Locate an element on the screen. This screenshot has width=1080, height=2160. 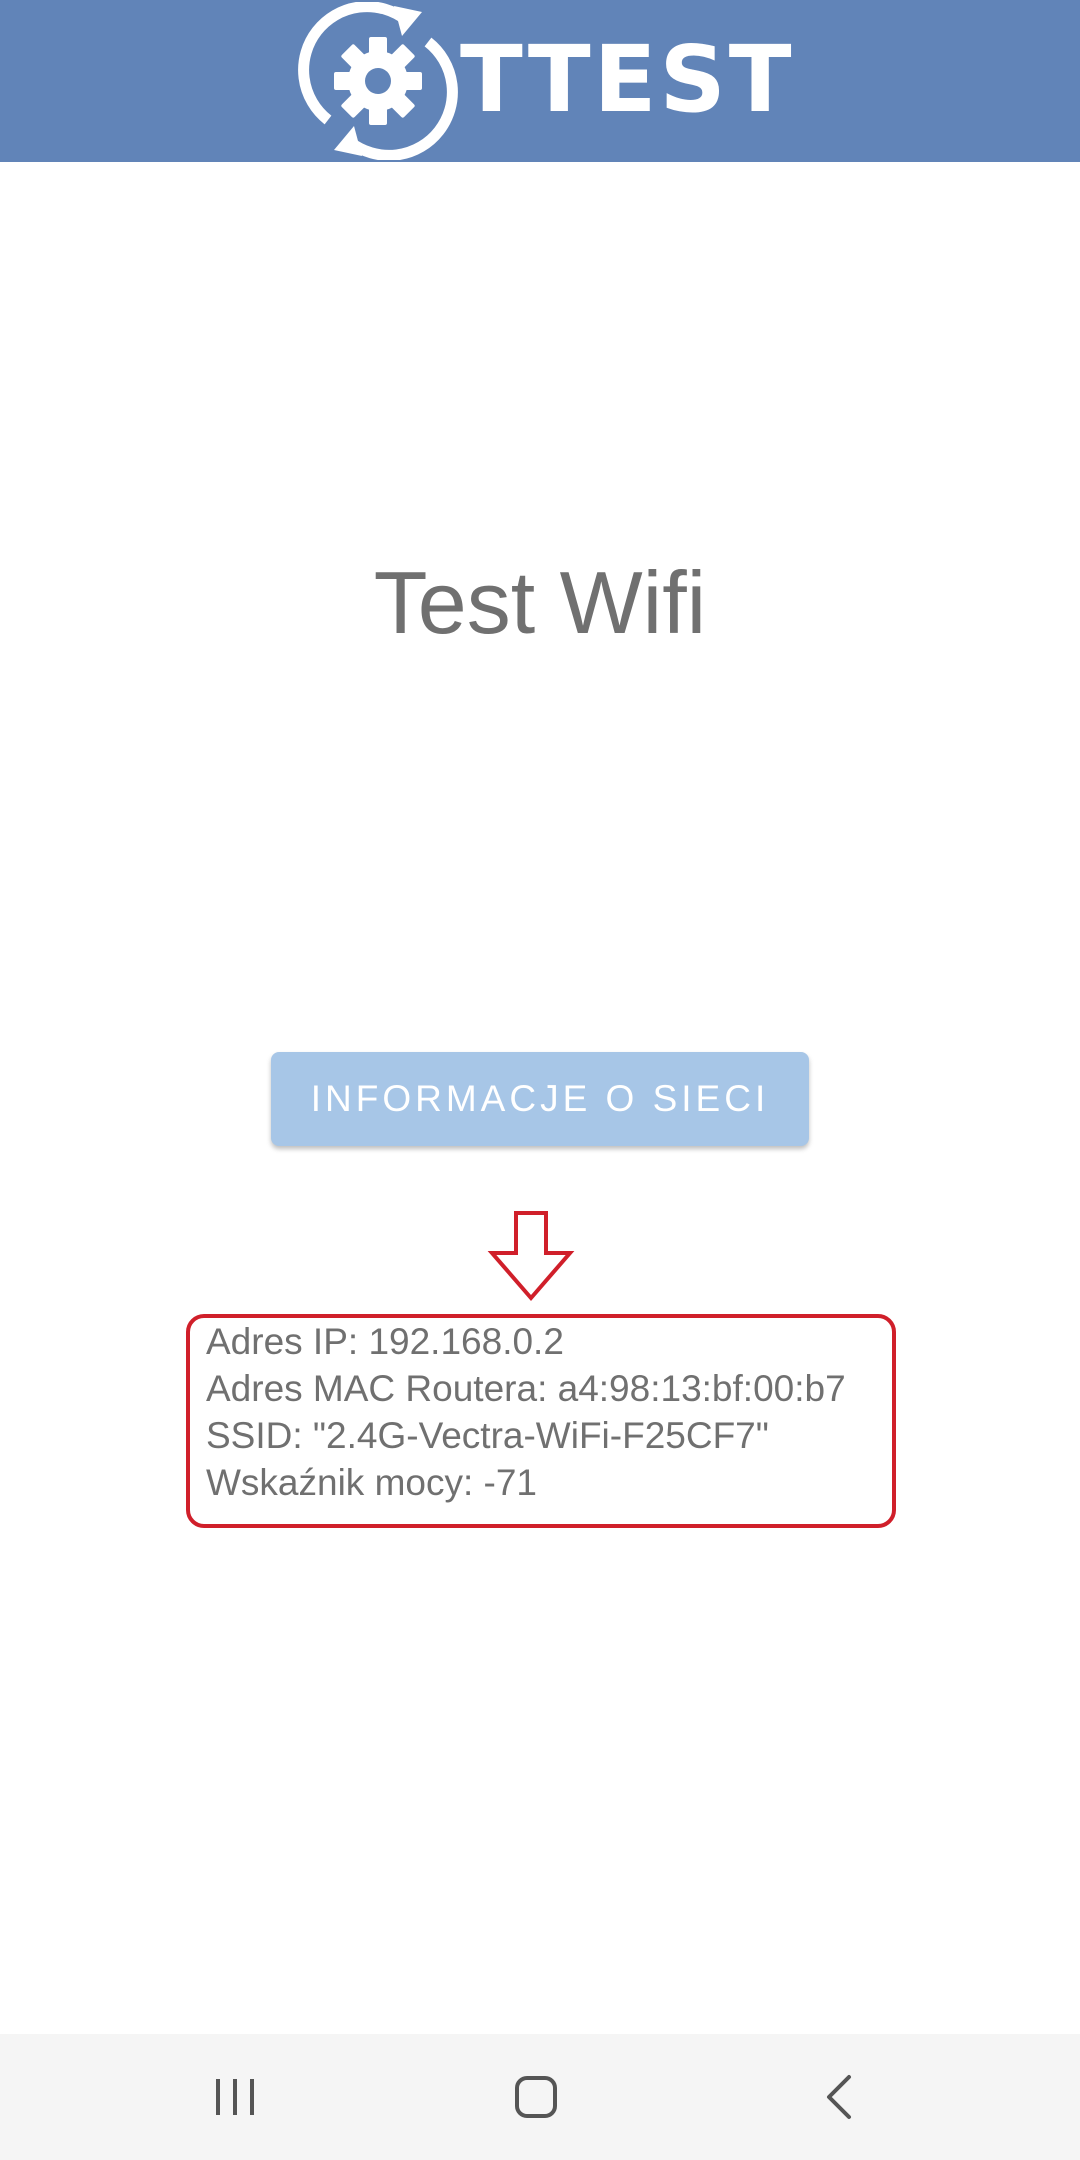
app-header: TTEST is located at coordinates (540, 81).